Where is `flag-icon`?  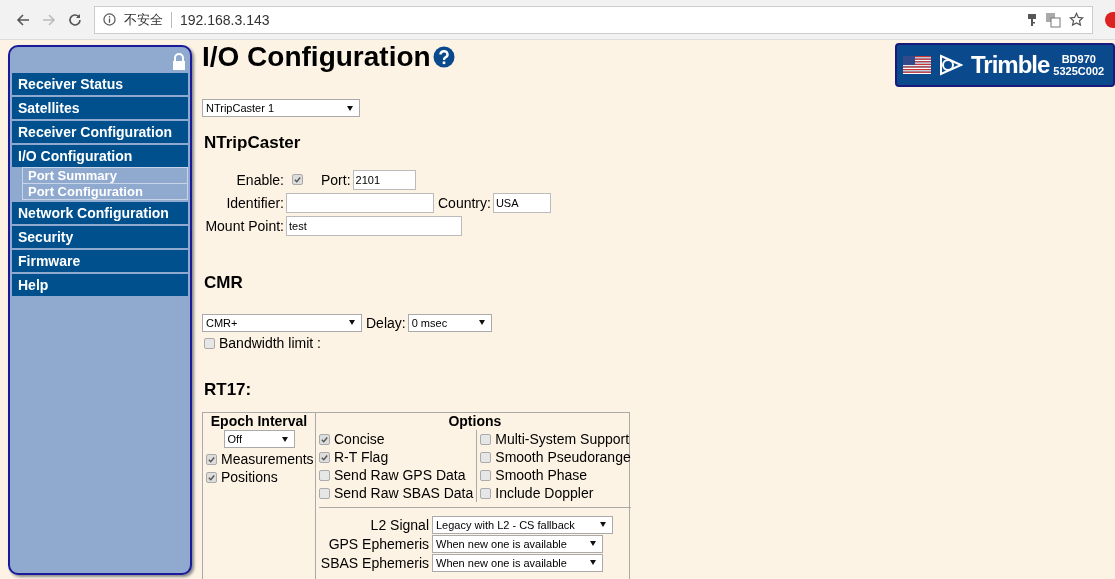
flag-icon is located at coordinates (917, 65).